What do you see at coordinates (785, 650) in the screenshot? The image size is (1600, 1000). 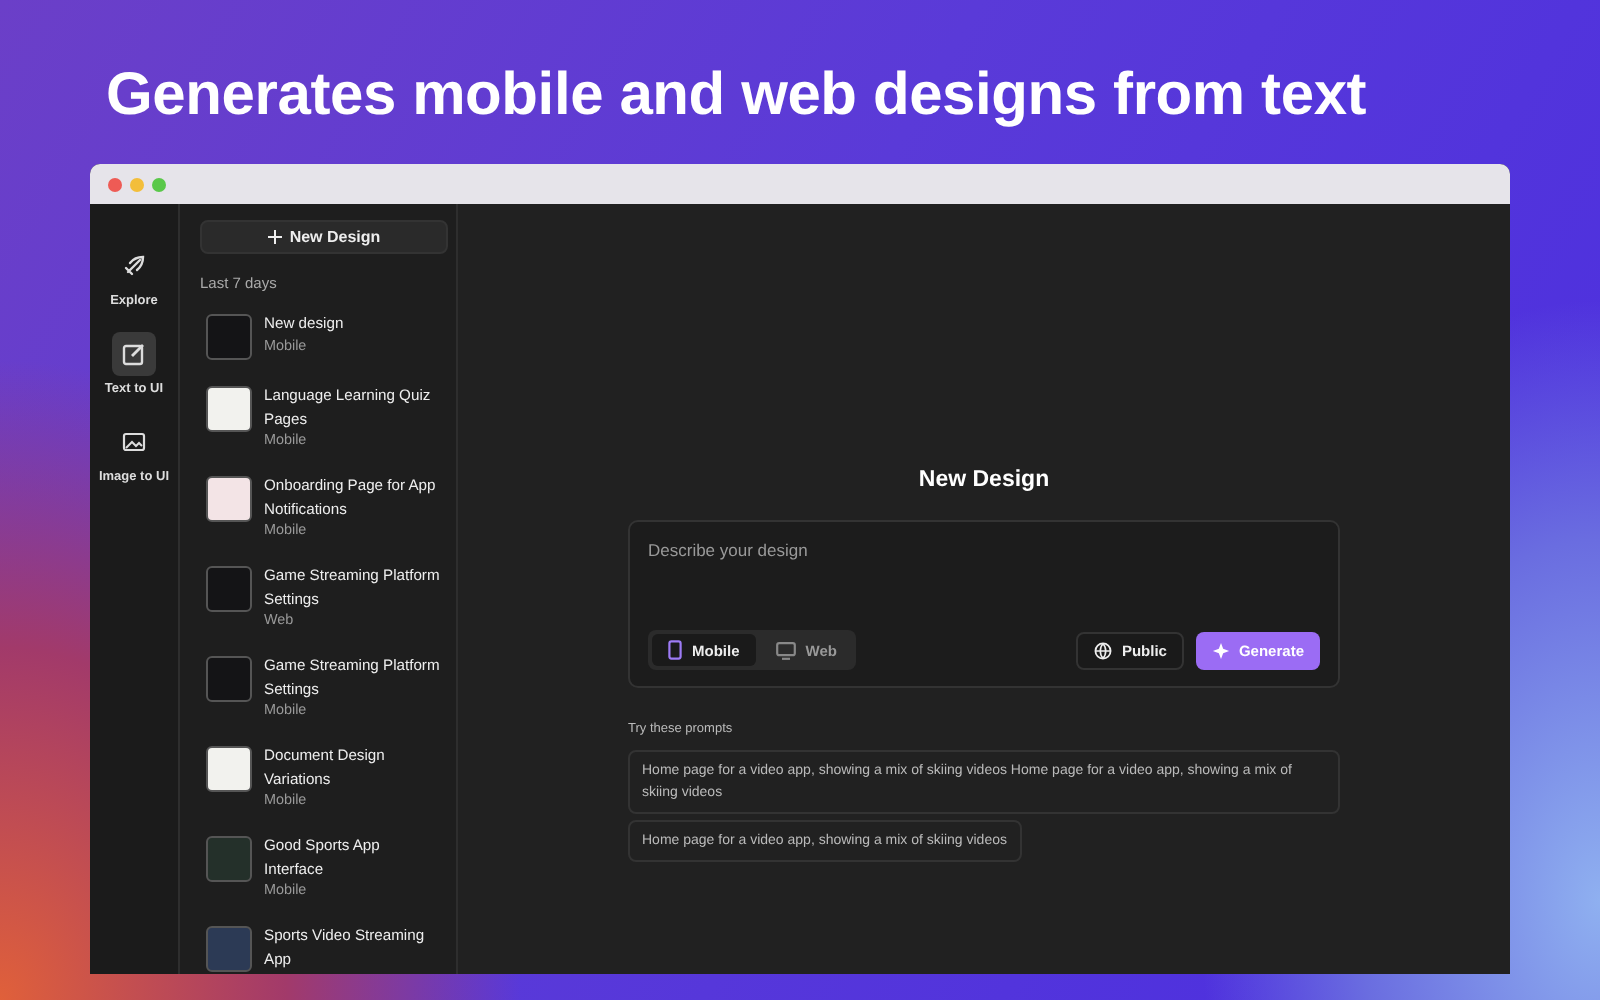 I see `monitor-icon` at bounding box center [785, 650].